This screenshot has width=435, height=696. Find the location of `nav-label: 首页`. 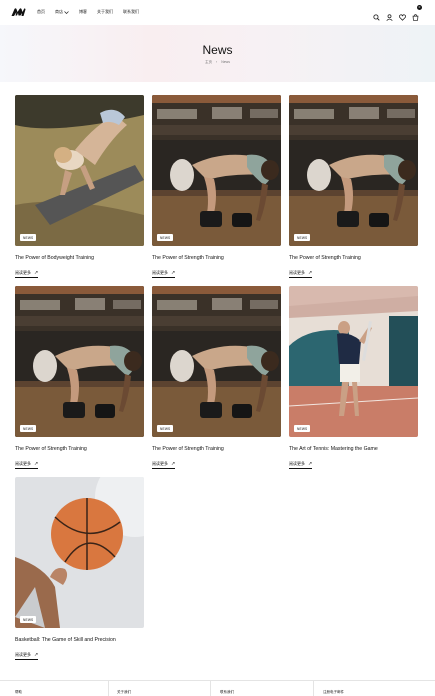

nav-label: 首页 is located at coordinates (41, 11).